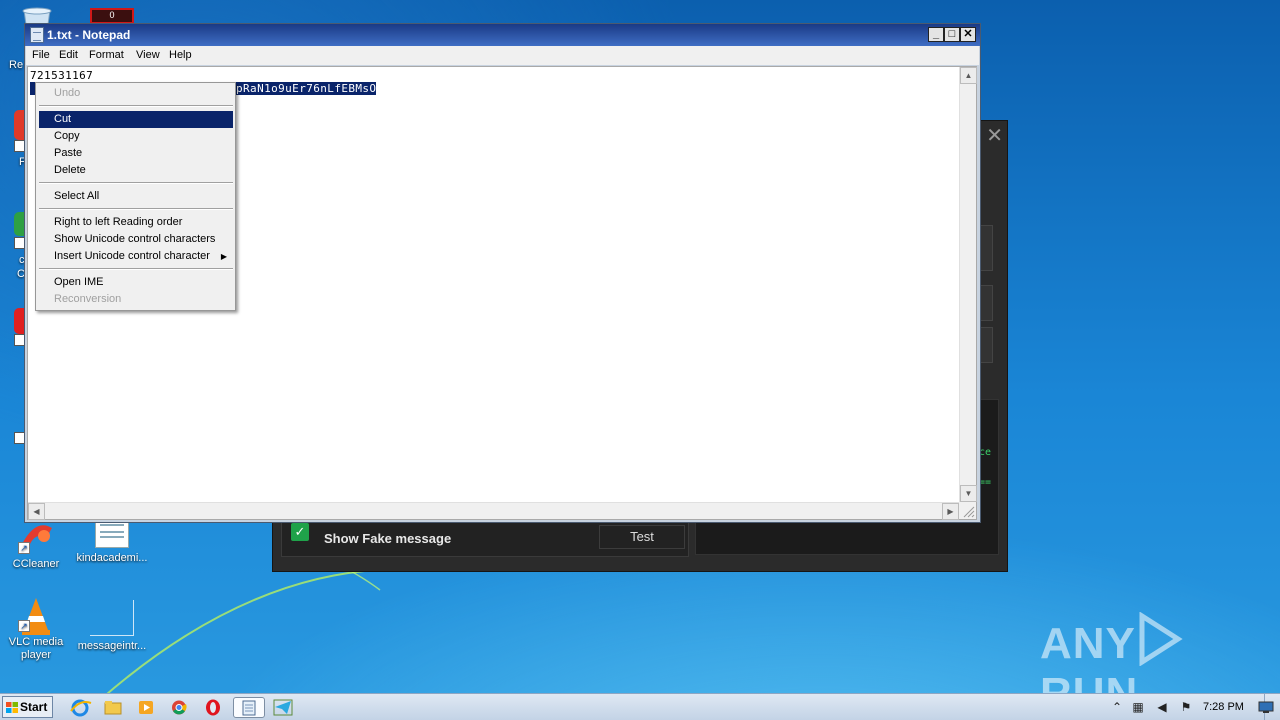 Image resolution: width=1280 pixels, height=720 pixels. I want to click on ctx-open-ime: Open IME, so click(136, 282).